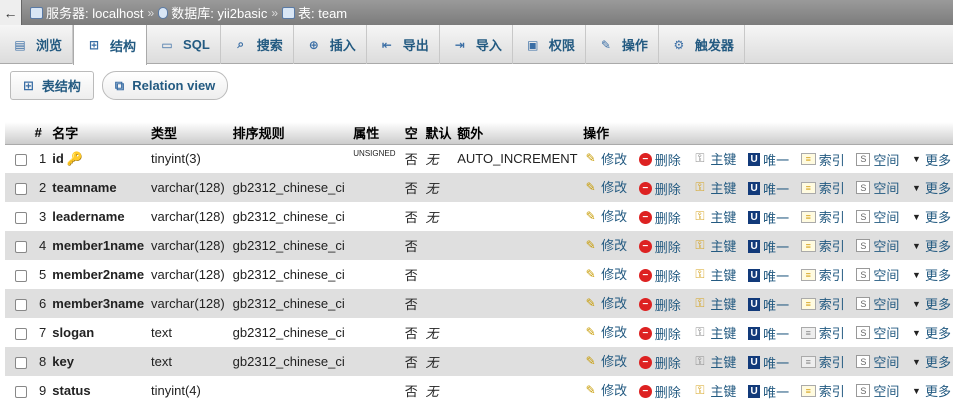 Image resolution: width=953 pixels, height=406 pixels. I want to click on breadcrumb-table: 表: team, so click(314, 12).